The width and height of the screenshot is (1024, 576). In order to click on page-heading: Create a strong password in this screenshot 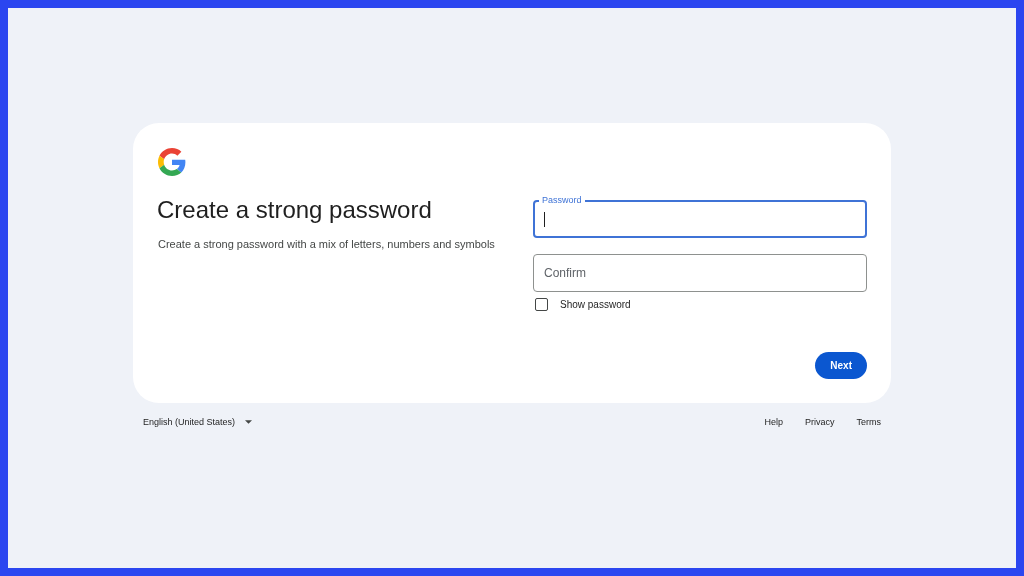, I will do `click(295, 210)`.